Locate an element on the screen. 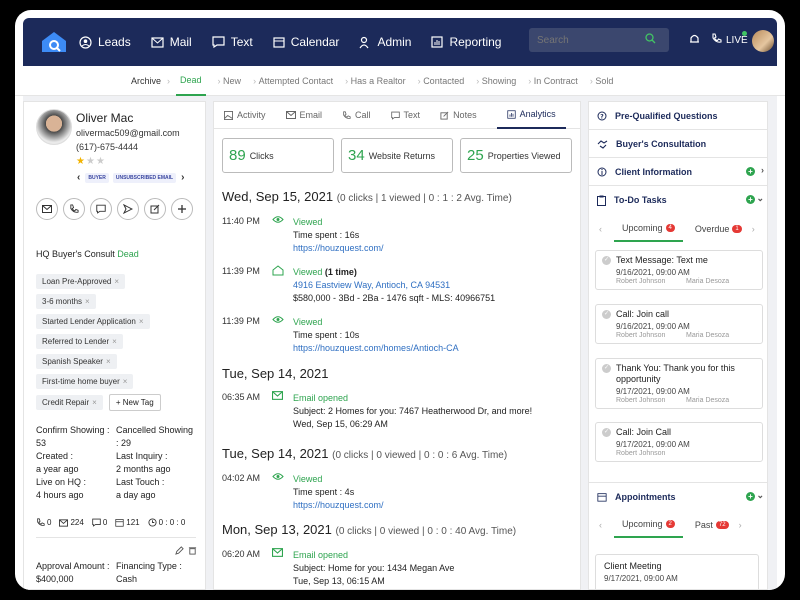 The image size is (800, 600). tab-notes: Notes is located at coordinates (458, 115).